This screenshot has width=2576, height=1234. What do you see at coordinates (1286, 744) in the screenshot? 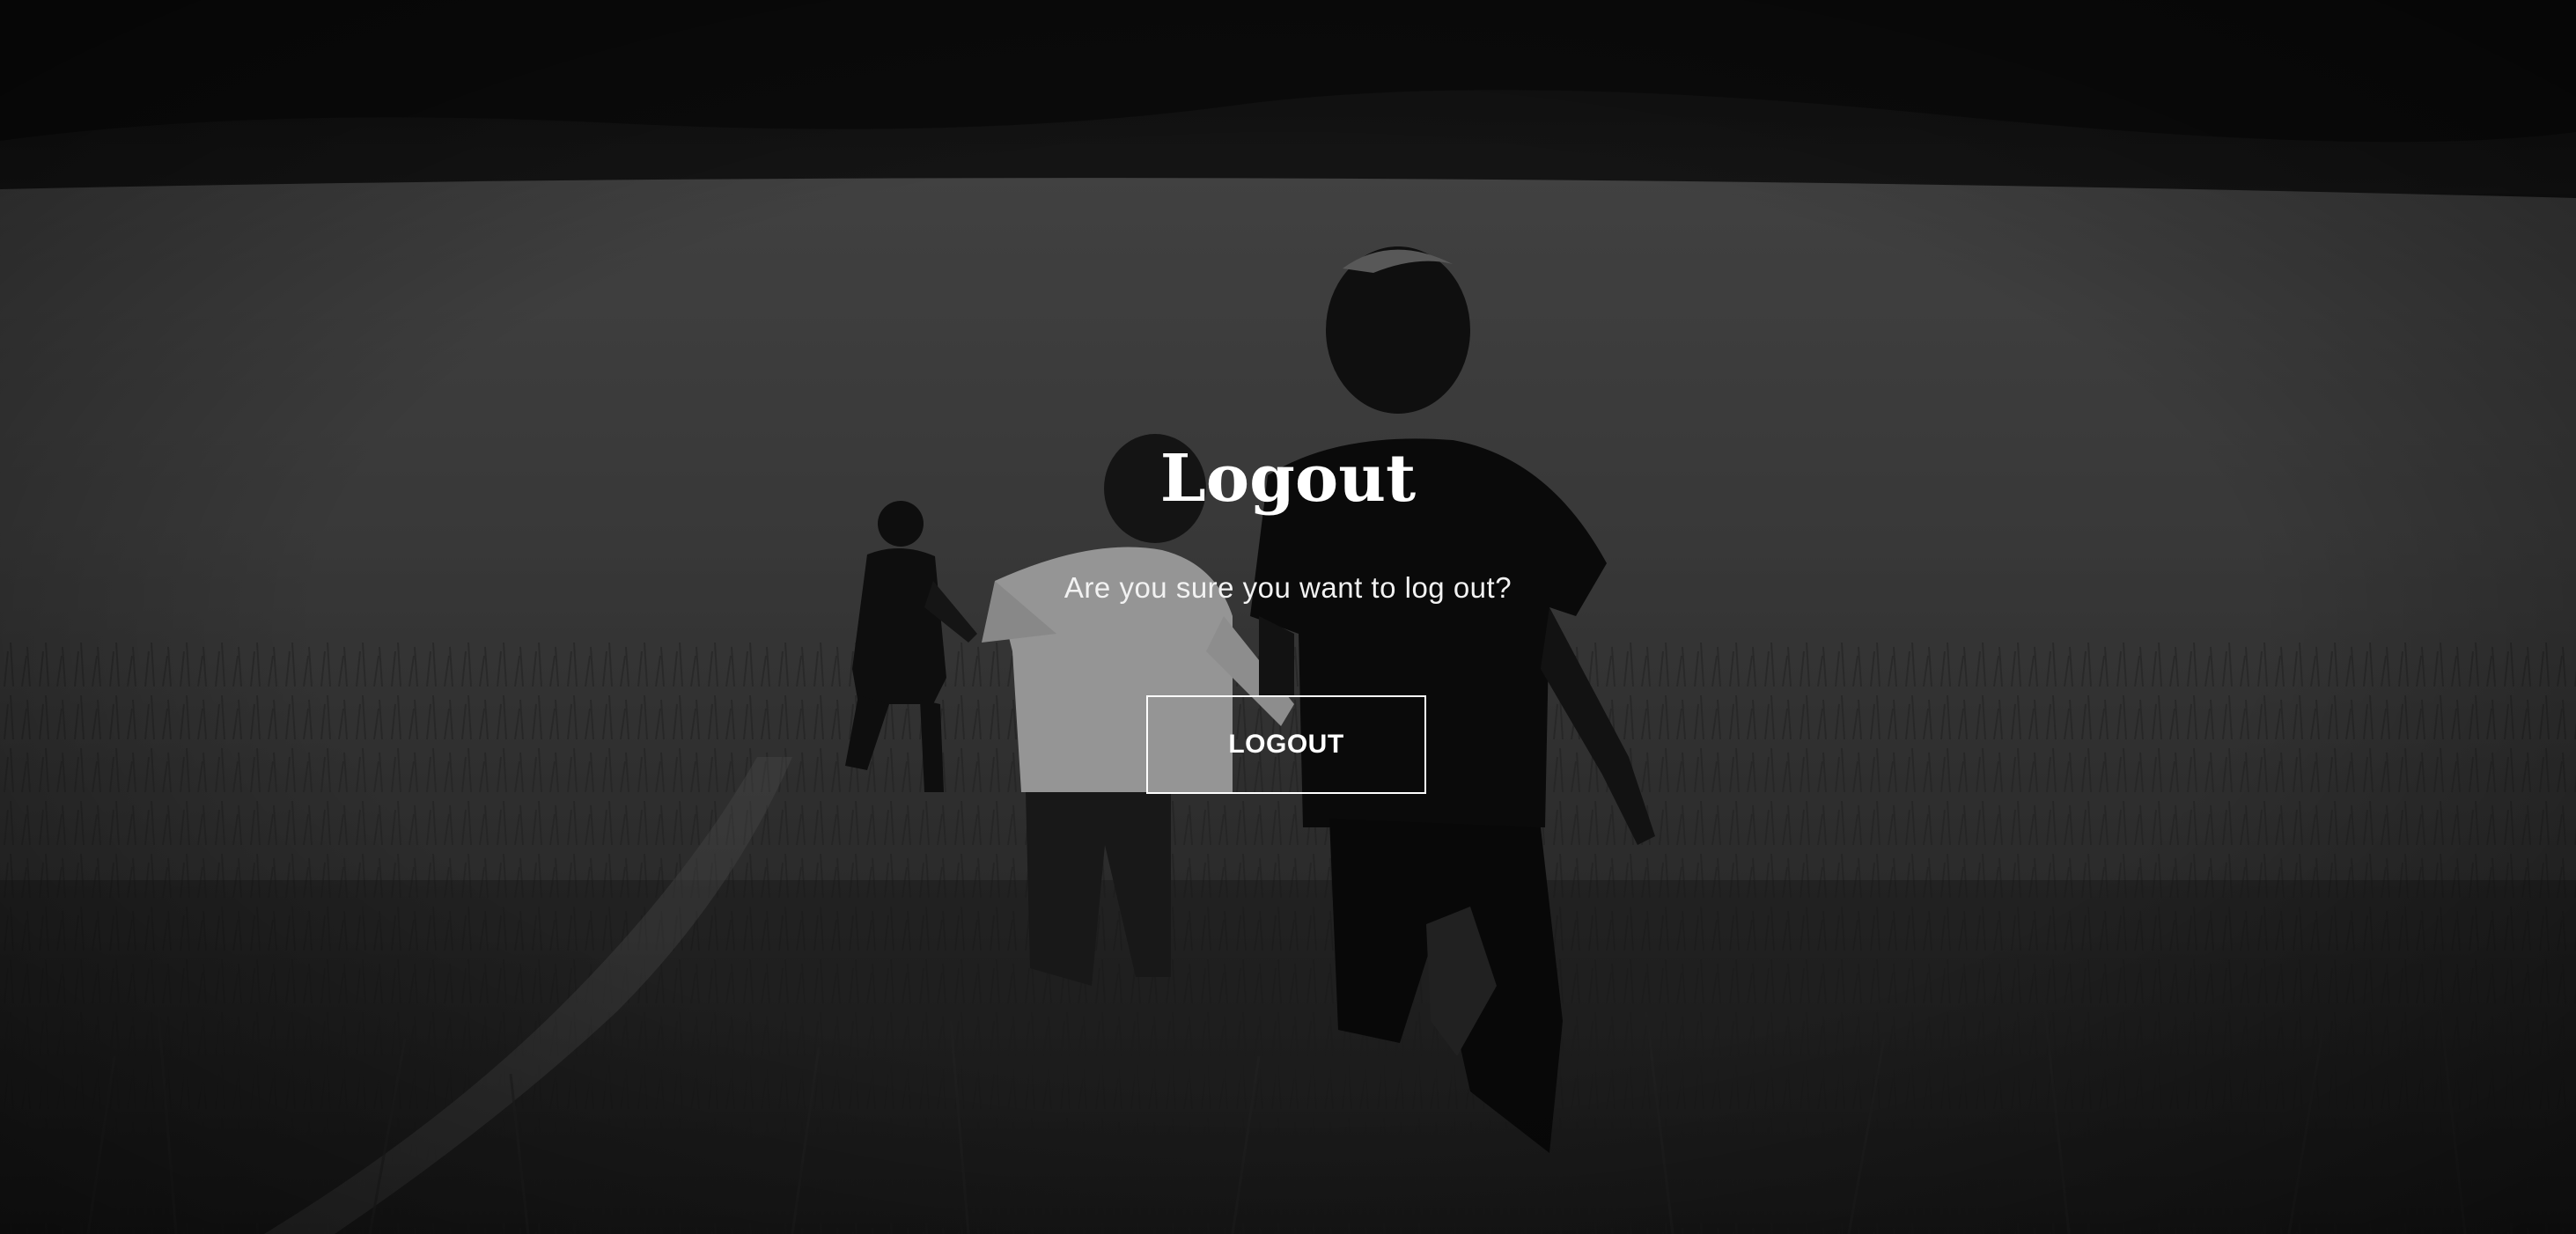
I see `logout-button: LOGOUT` at bounding box center [1286, 744].